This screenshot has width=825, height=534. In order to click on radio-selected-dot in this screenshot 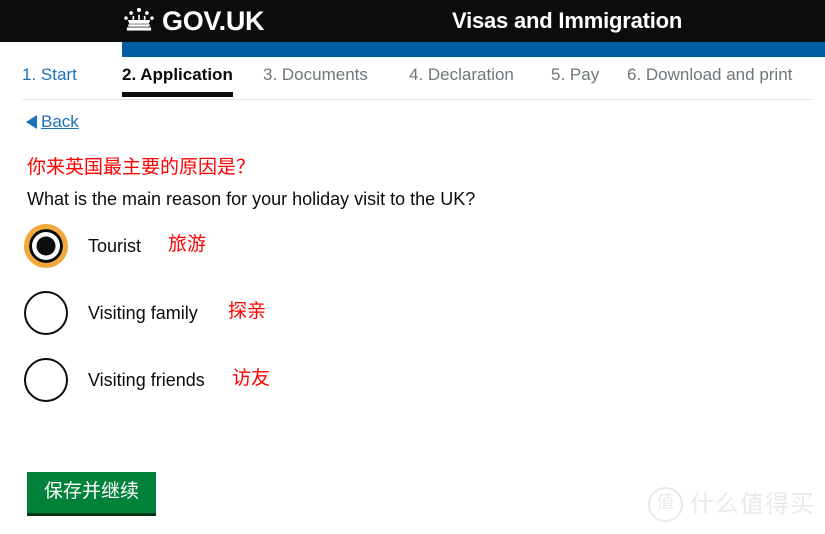, I will do `click(46, 246)`.